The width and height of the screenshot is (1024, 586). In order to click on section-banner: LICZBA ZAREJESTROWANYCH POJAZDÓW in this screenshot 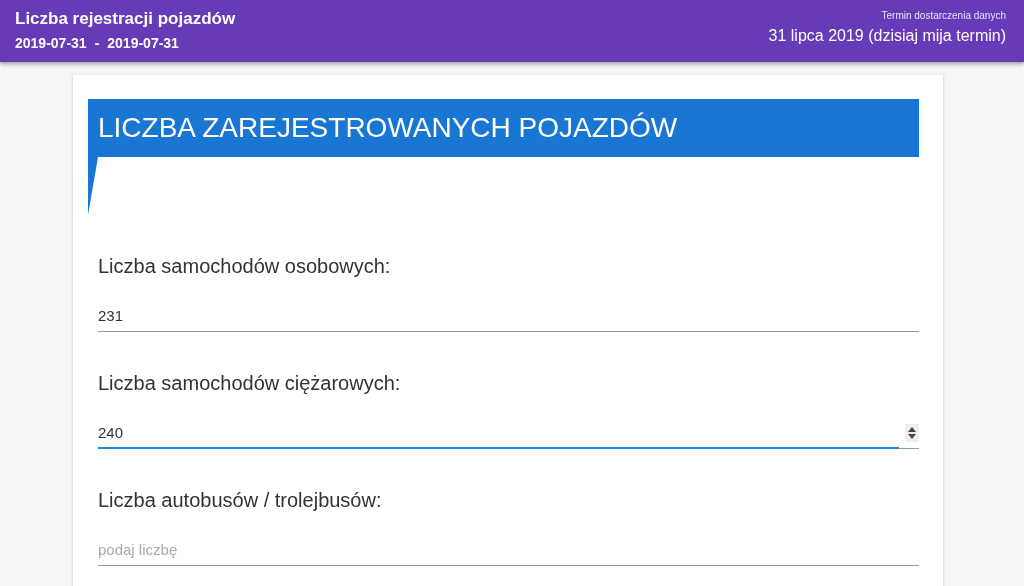, I will do `click(503, 128)`.